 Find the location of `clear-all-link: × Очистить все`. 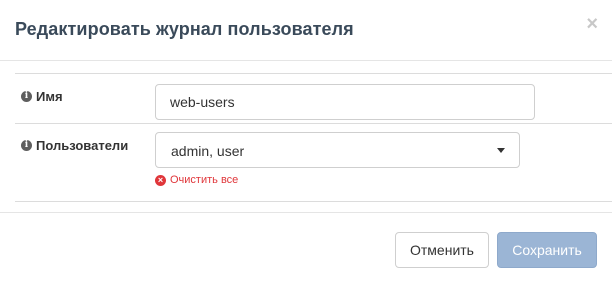

clear-all-link: × Очистить все is located at coordinates (196, 180).